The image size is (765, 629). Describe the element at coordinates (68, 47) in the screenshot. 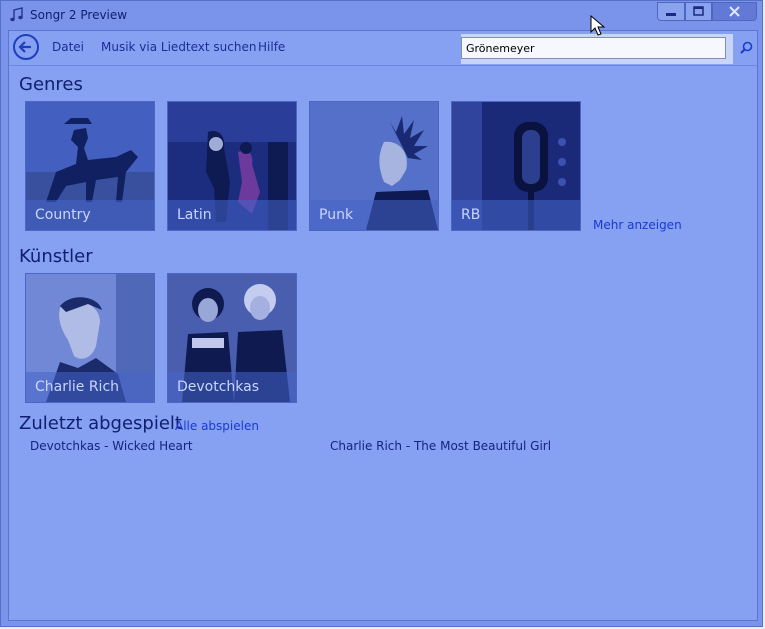

I see `menu-file: Datei` at that location.